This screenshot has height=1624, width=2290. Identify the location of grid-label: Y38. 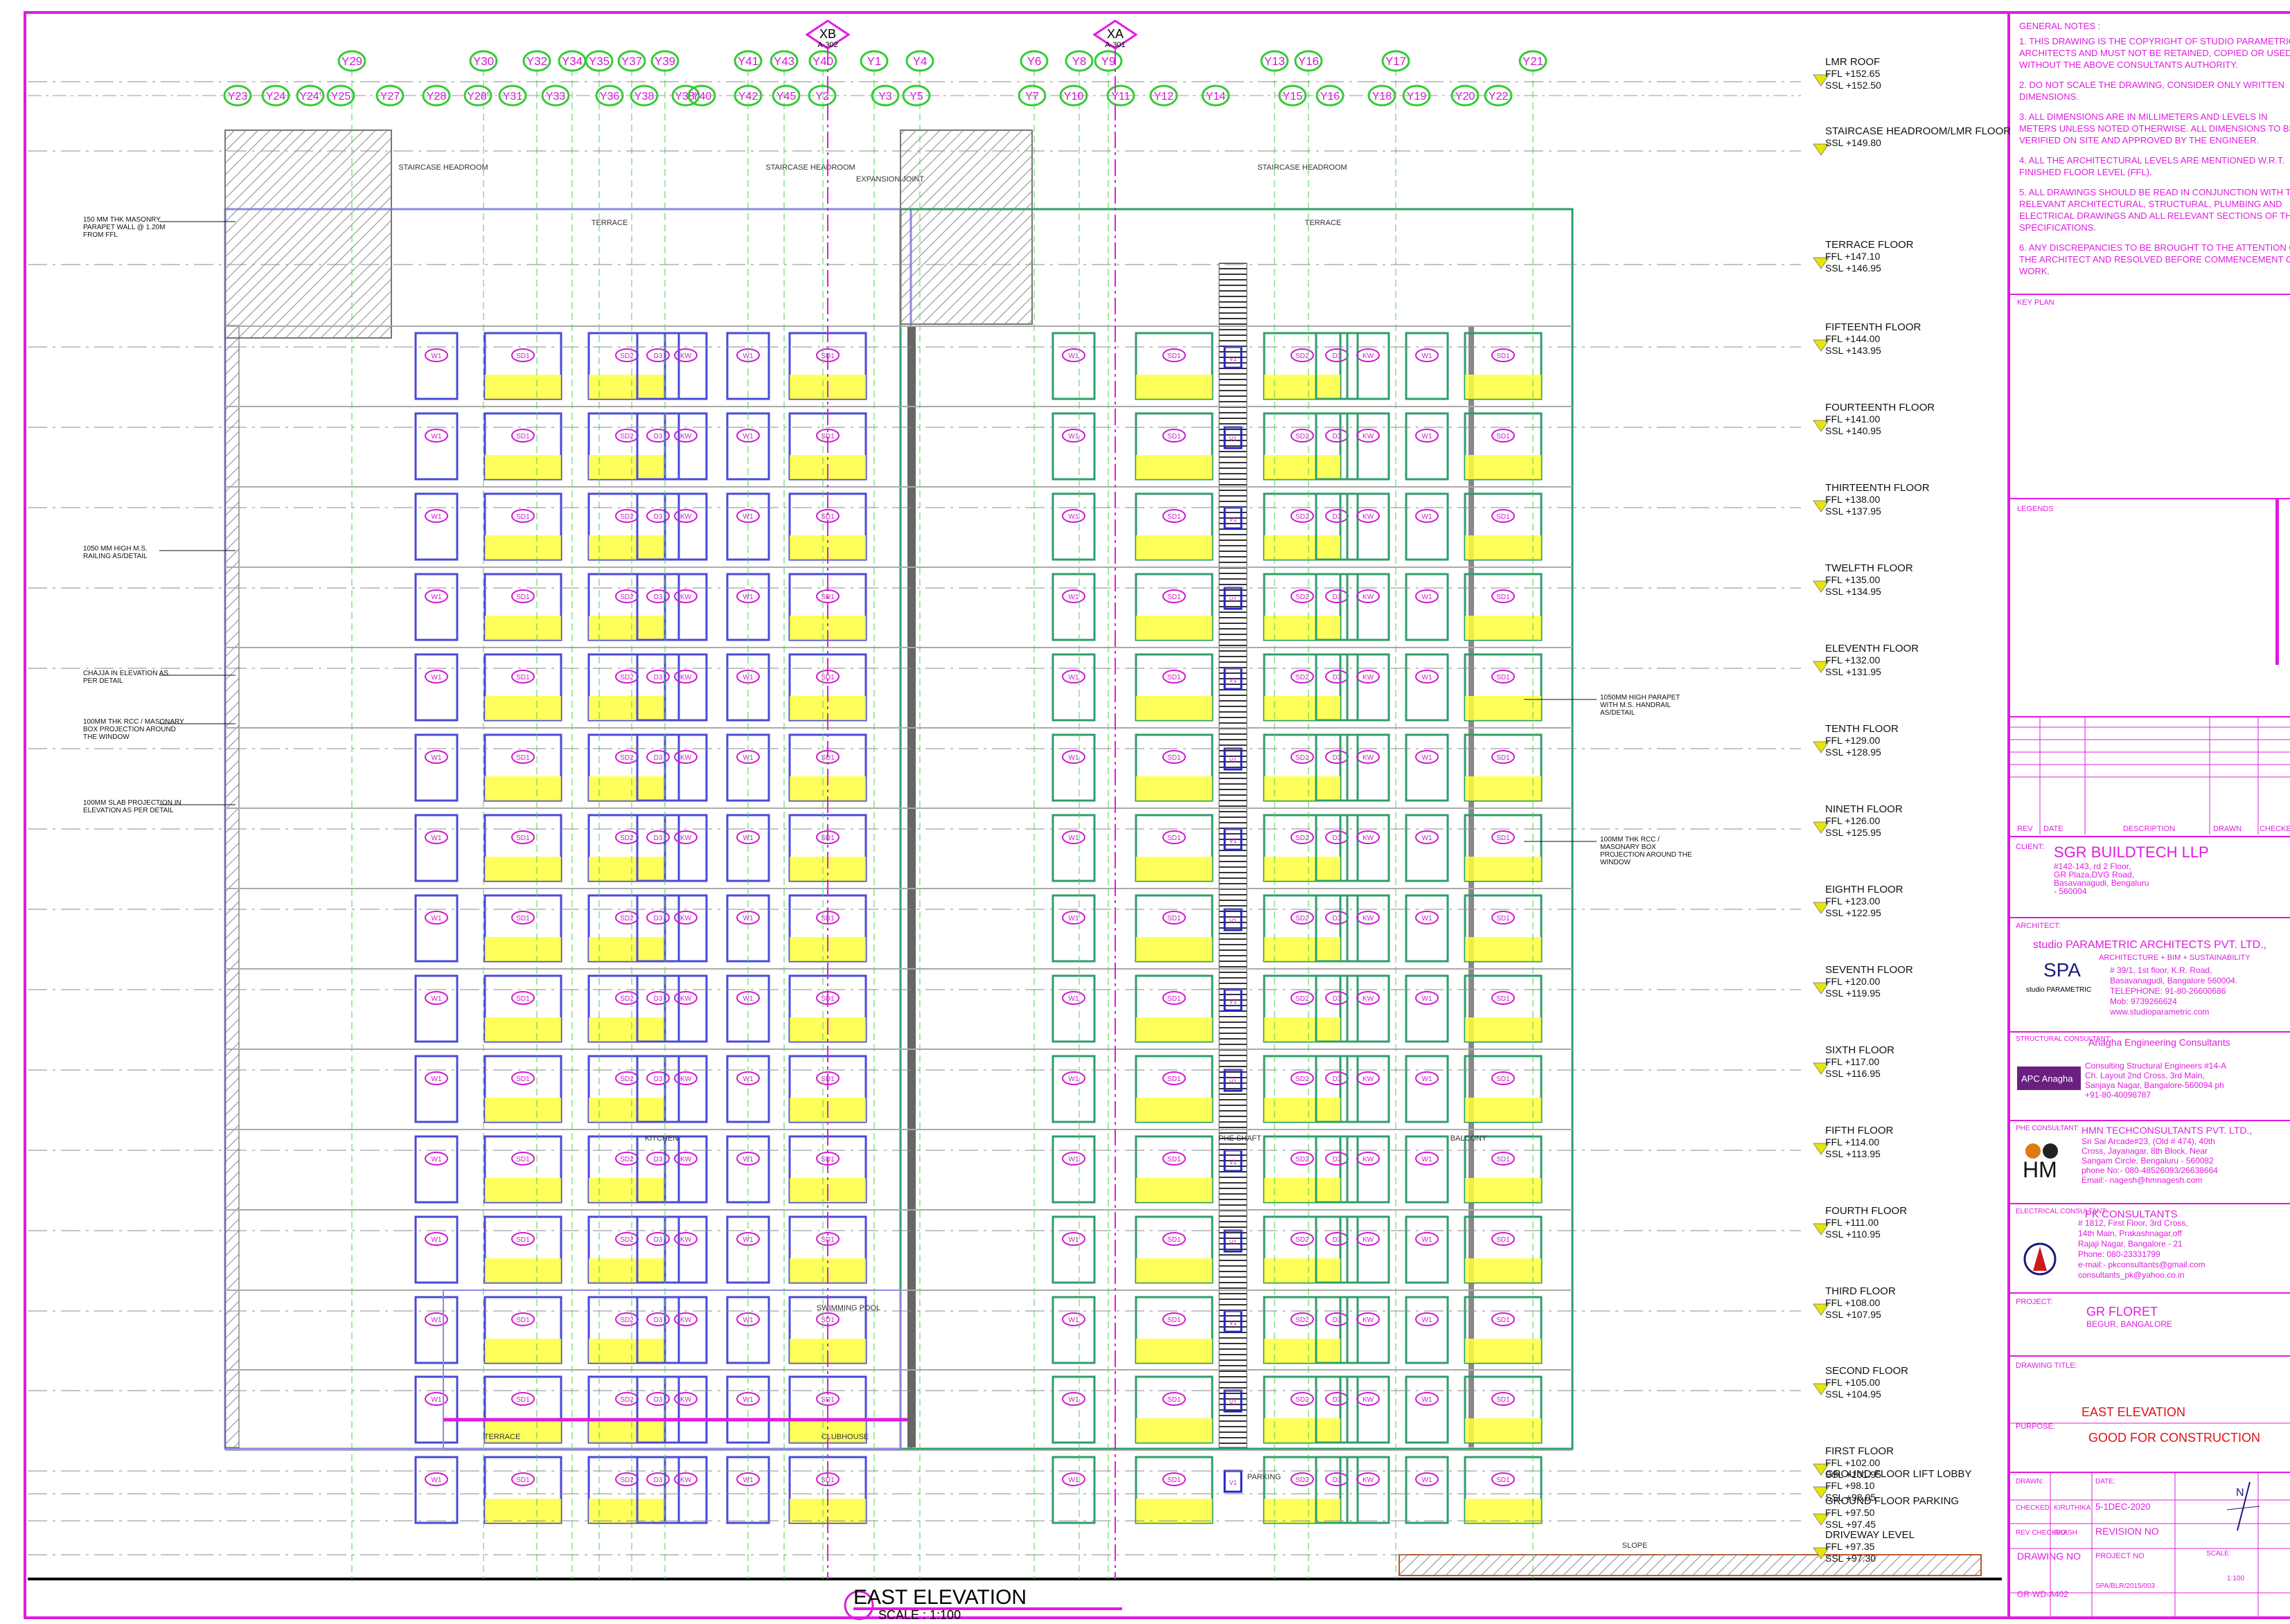
(644, 96).